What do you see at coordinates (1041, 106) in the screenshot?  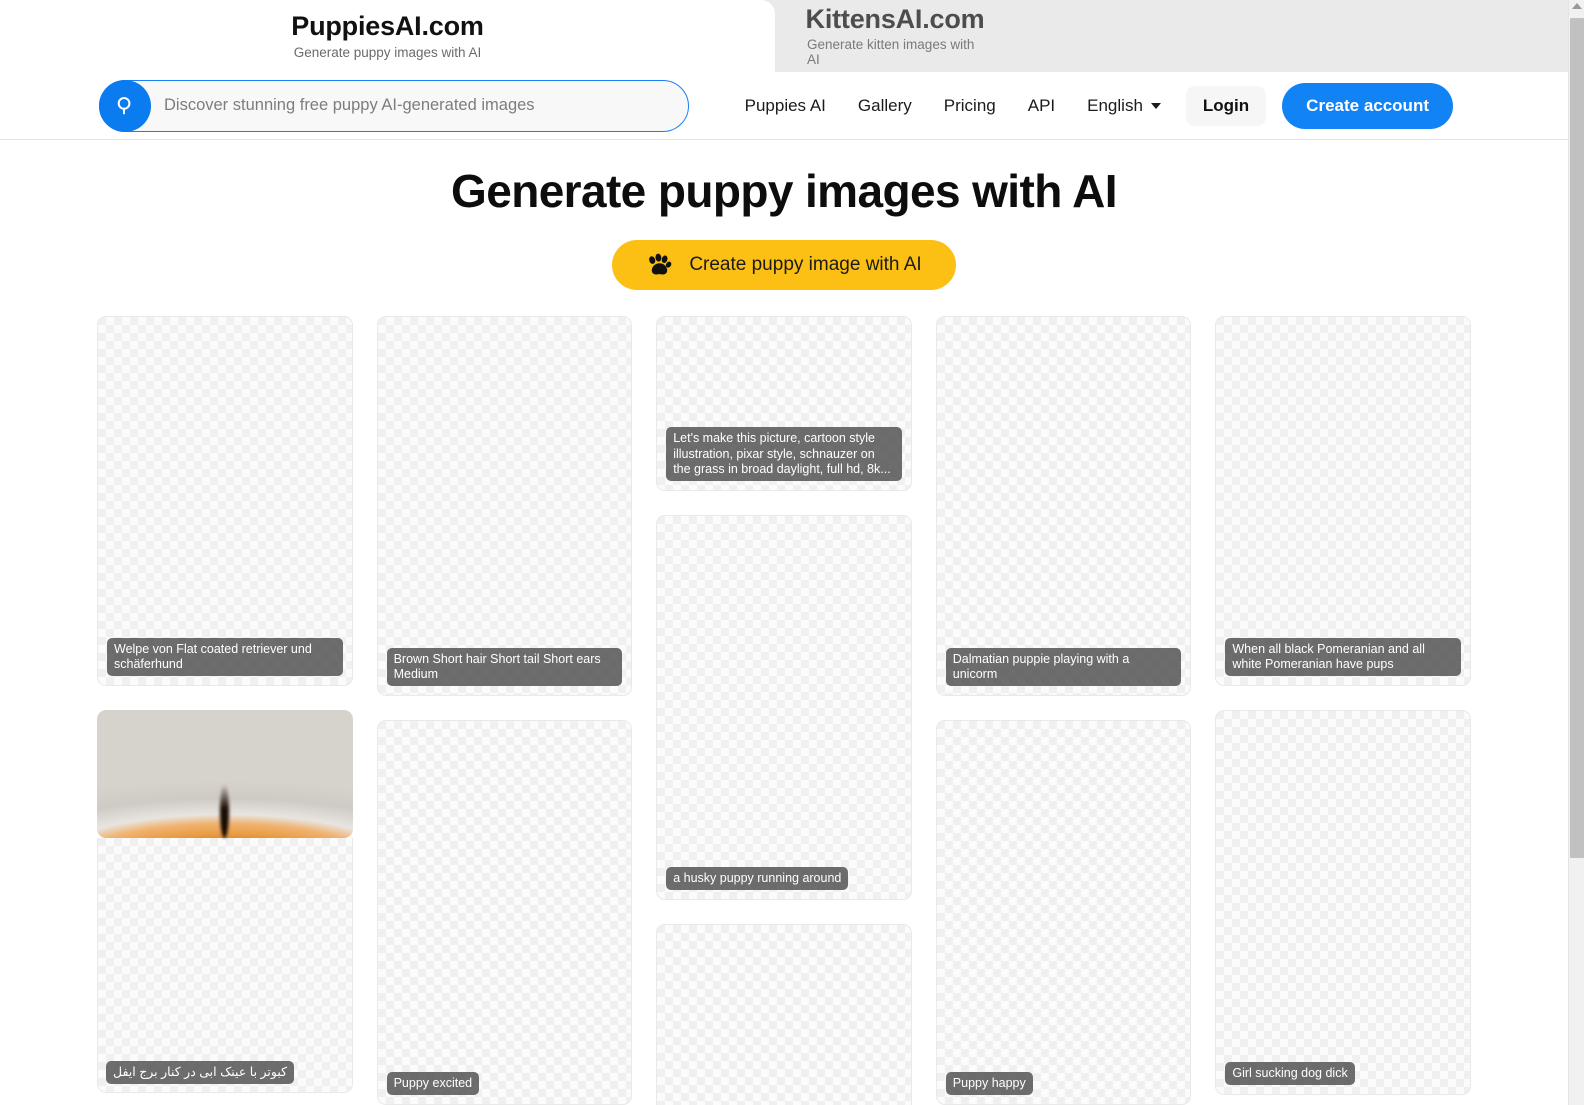 I see `nav-link-api: API` at bounding box center [1041, 106].